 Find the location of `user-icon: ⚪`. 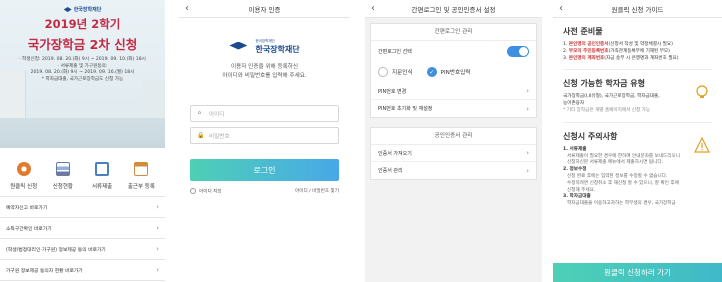

user-icon: ⚪ is located at coordinates (200, 113).